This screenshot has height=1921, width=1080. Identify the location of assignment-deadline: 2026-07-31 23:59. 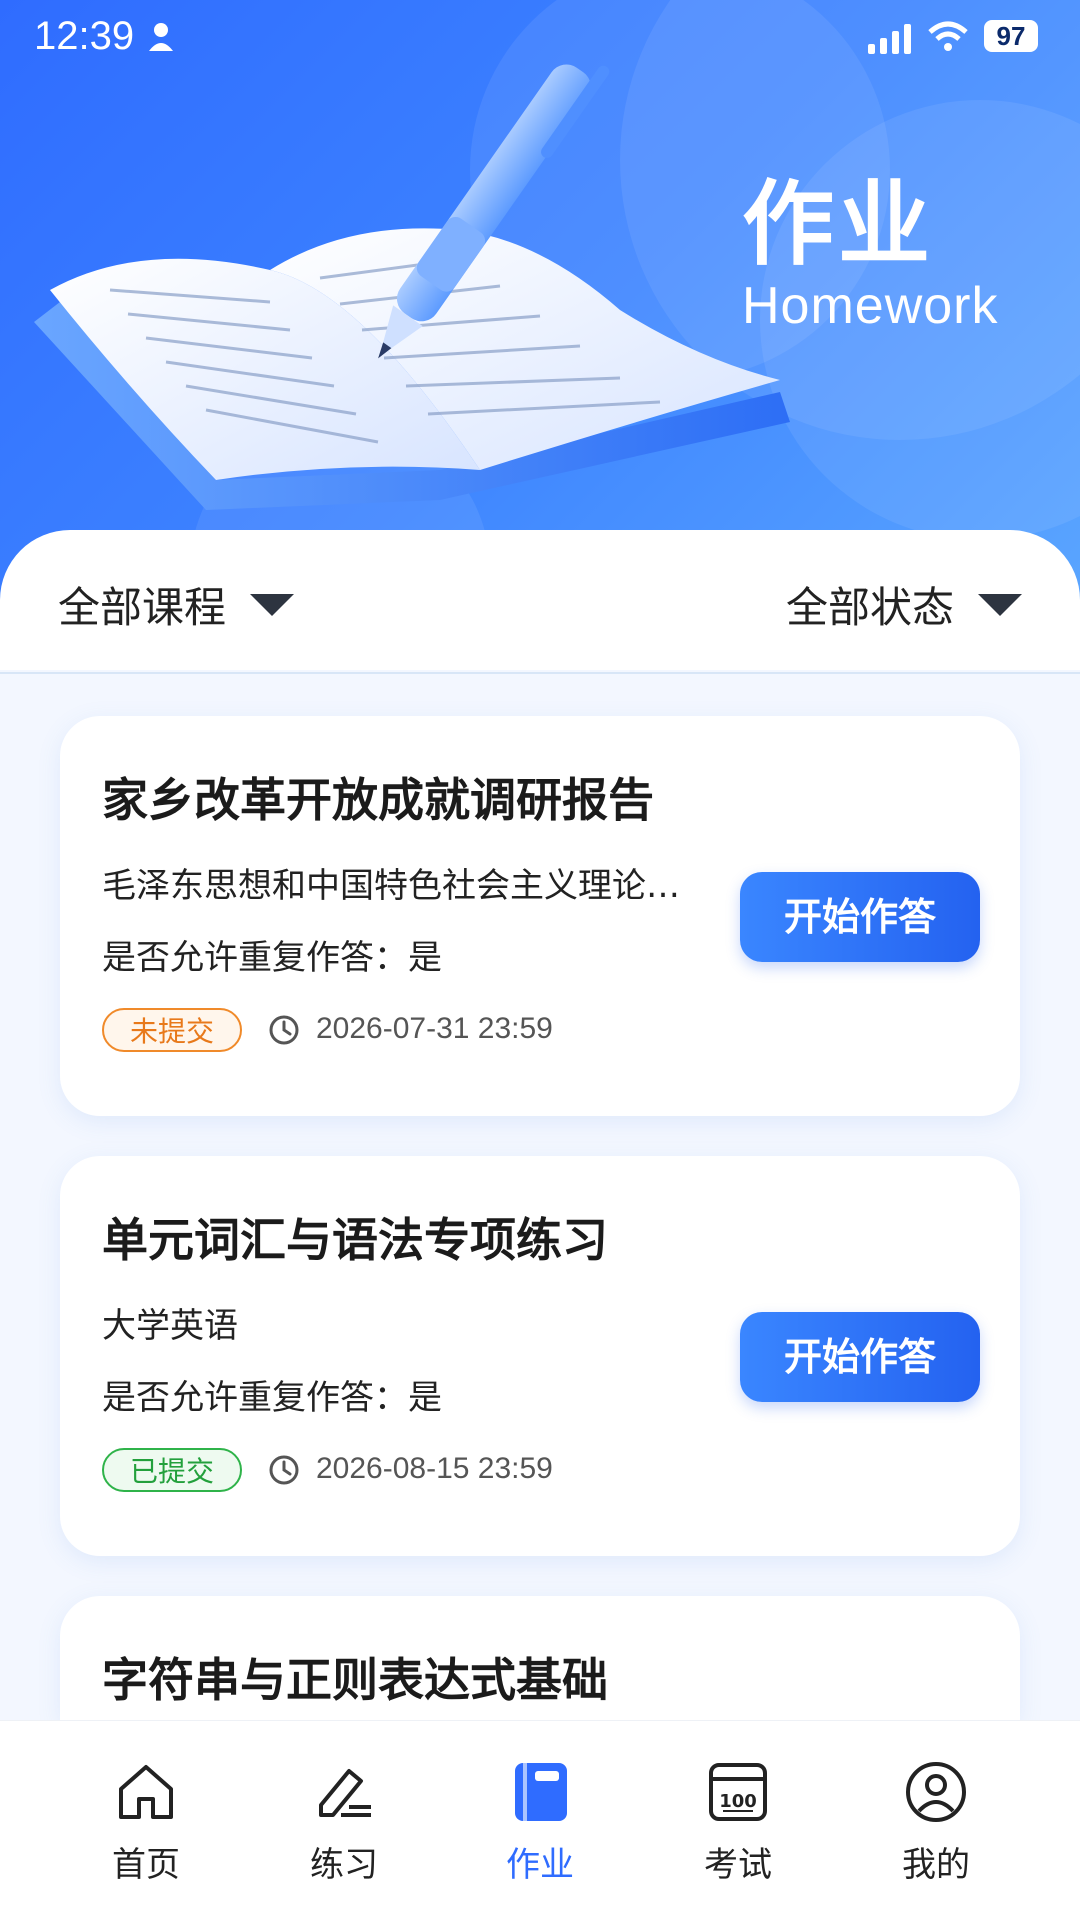
(434, 1028).